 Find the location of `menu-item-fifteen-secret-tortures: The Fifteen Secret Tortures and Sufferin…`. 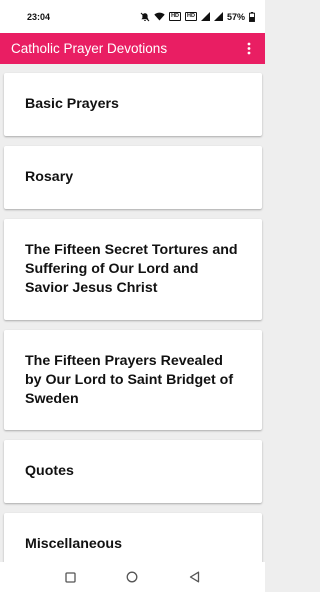

menu-item-fifteen-secret-tortures: The Fifteen Secret Tortures and Sufferin… is located at coordinates (133, 269).